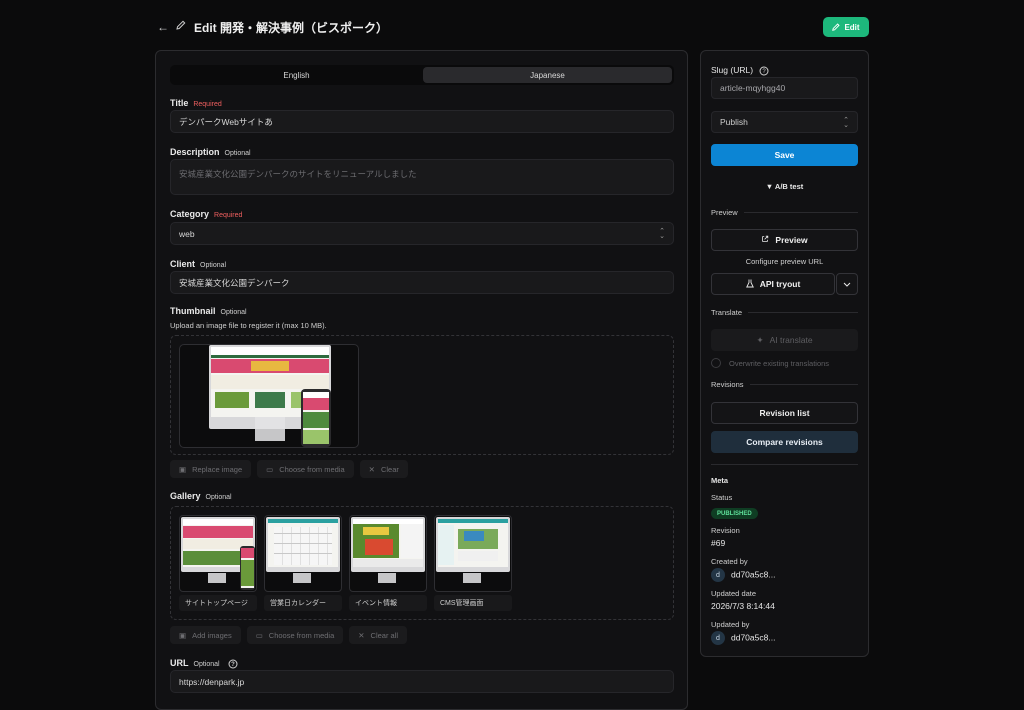 Image resolution: width=1024 pixels, height=710 pixels. What do you see at coordinates (422, 395) in the screenshot?
I see `thumbnail-dropzone` at bounding box center [422, 395].